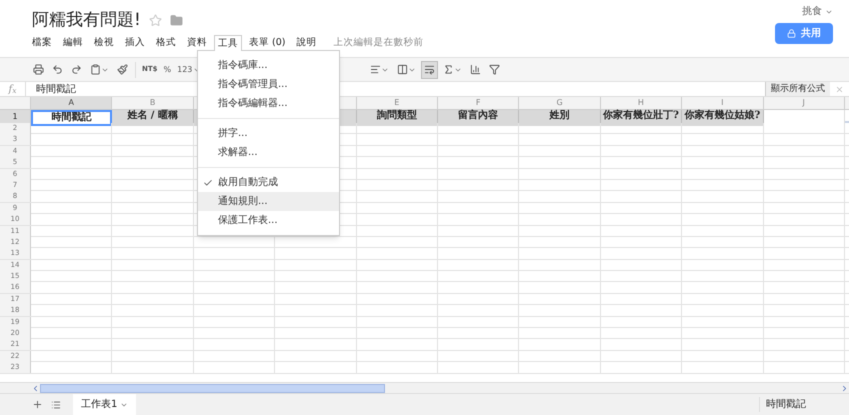  What do you see at coordinates (71, 118) in the screenshot?
I see `table-cell: 時間戳記` at bounding box center [71, 118].